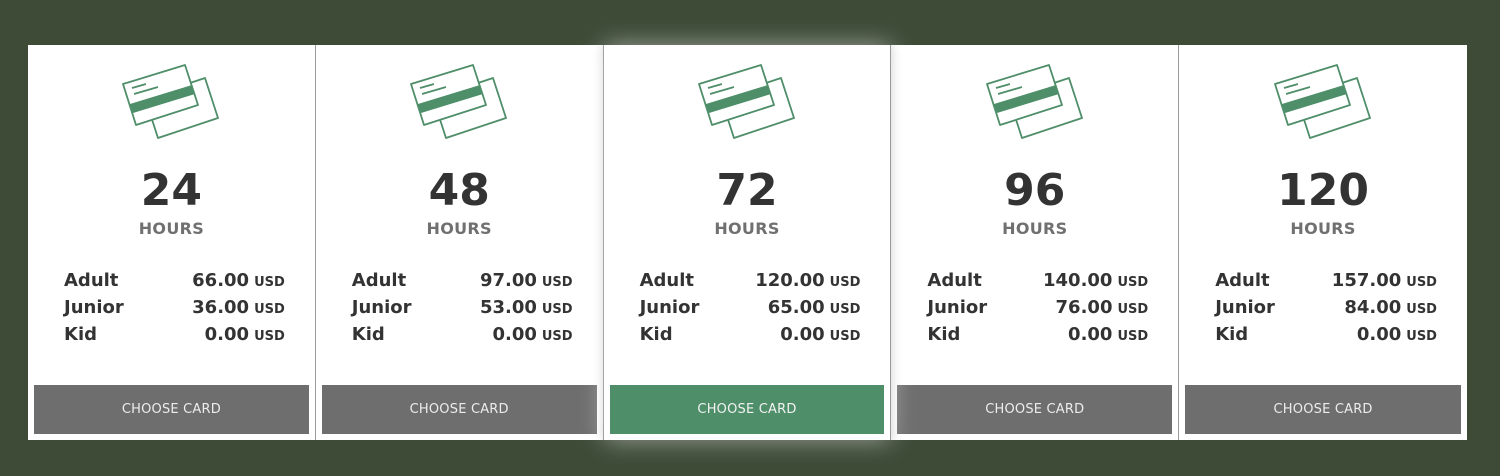  Describe the element at coordinates (508, 280) in the screenshot. I see `price-amount: 97.00` at that location.